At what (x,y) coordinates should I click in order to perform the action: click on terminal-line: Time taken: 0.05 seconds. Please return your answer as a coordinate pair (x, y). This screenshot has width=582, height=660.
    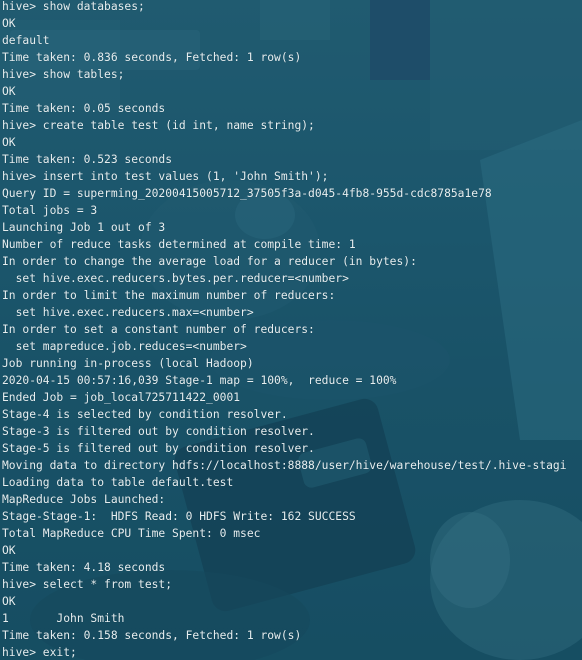
    Looking at the image, I should click on (84, 108).